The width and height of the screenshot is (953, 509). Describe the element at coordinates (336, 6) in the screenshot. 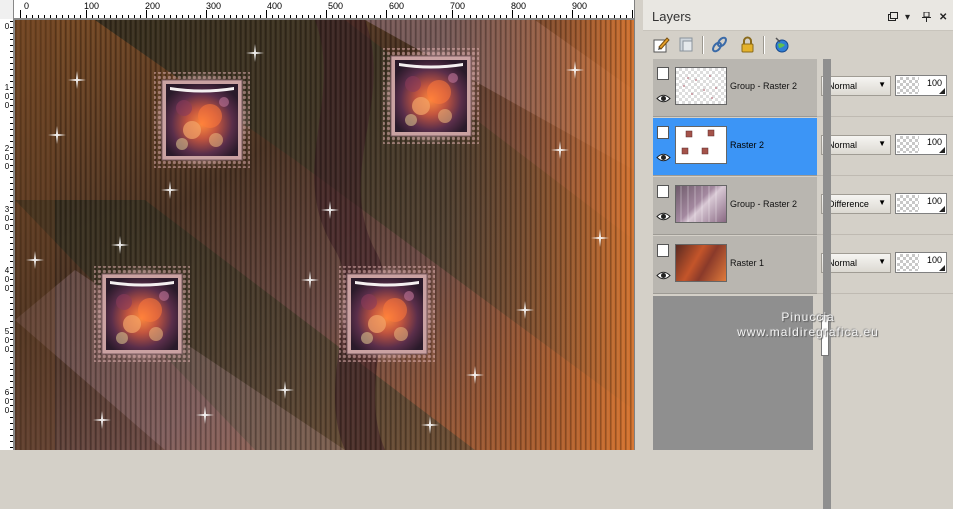

I see `ruler-label: 500` at that location.